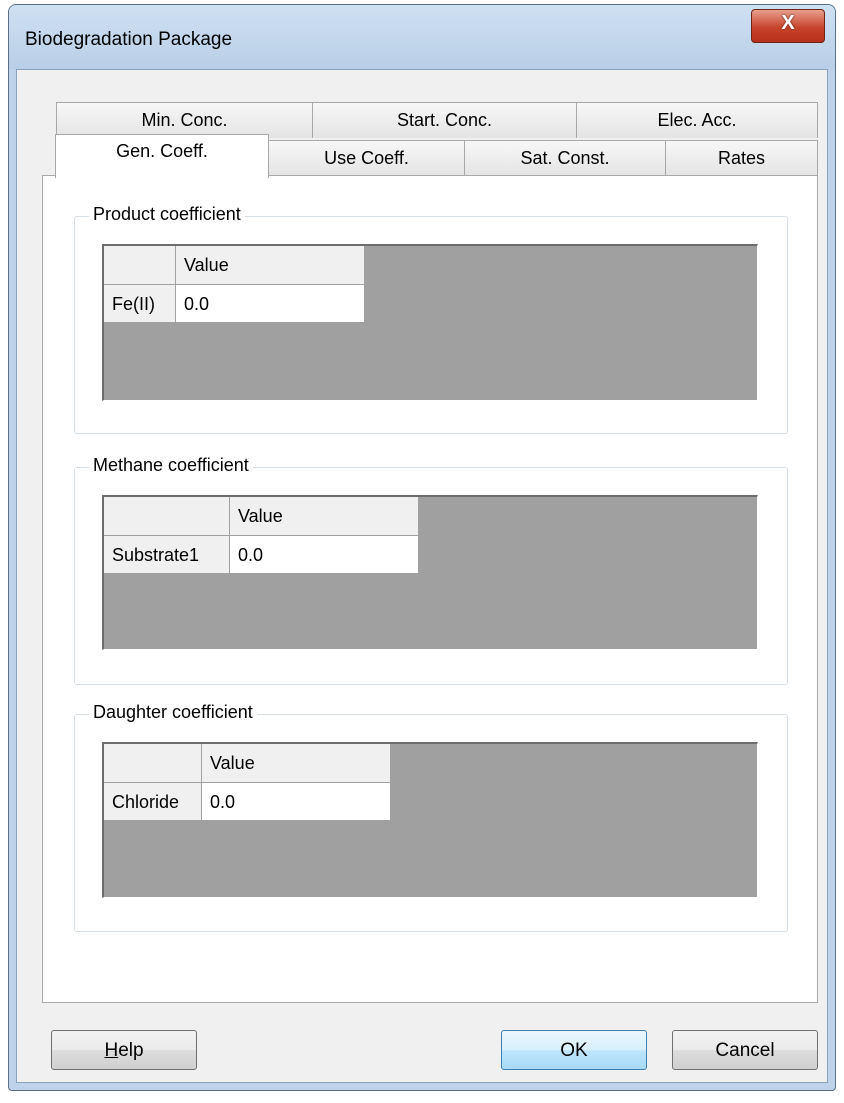  I want to click on help-label-rest: elp, so click(131, 1050).